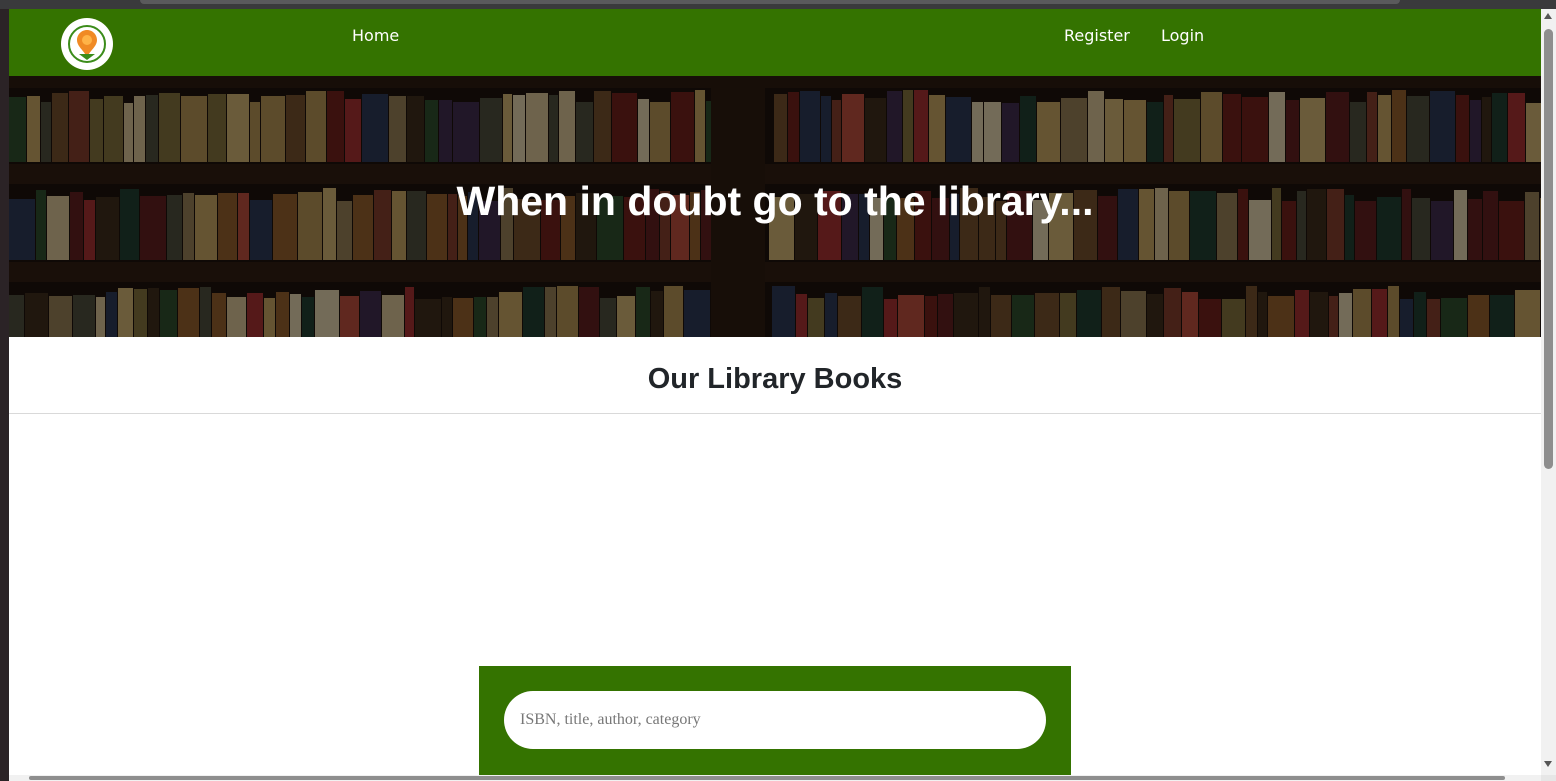  I want to click on search-panel, so click(775, 720).